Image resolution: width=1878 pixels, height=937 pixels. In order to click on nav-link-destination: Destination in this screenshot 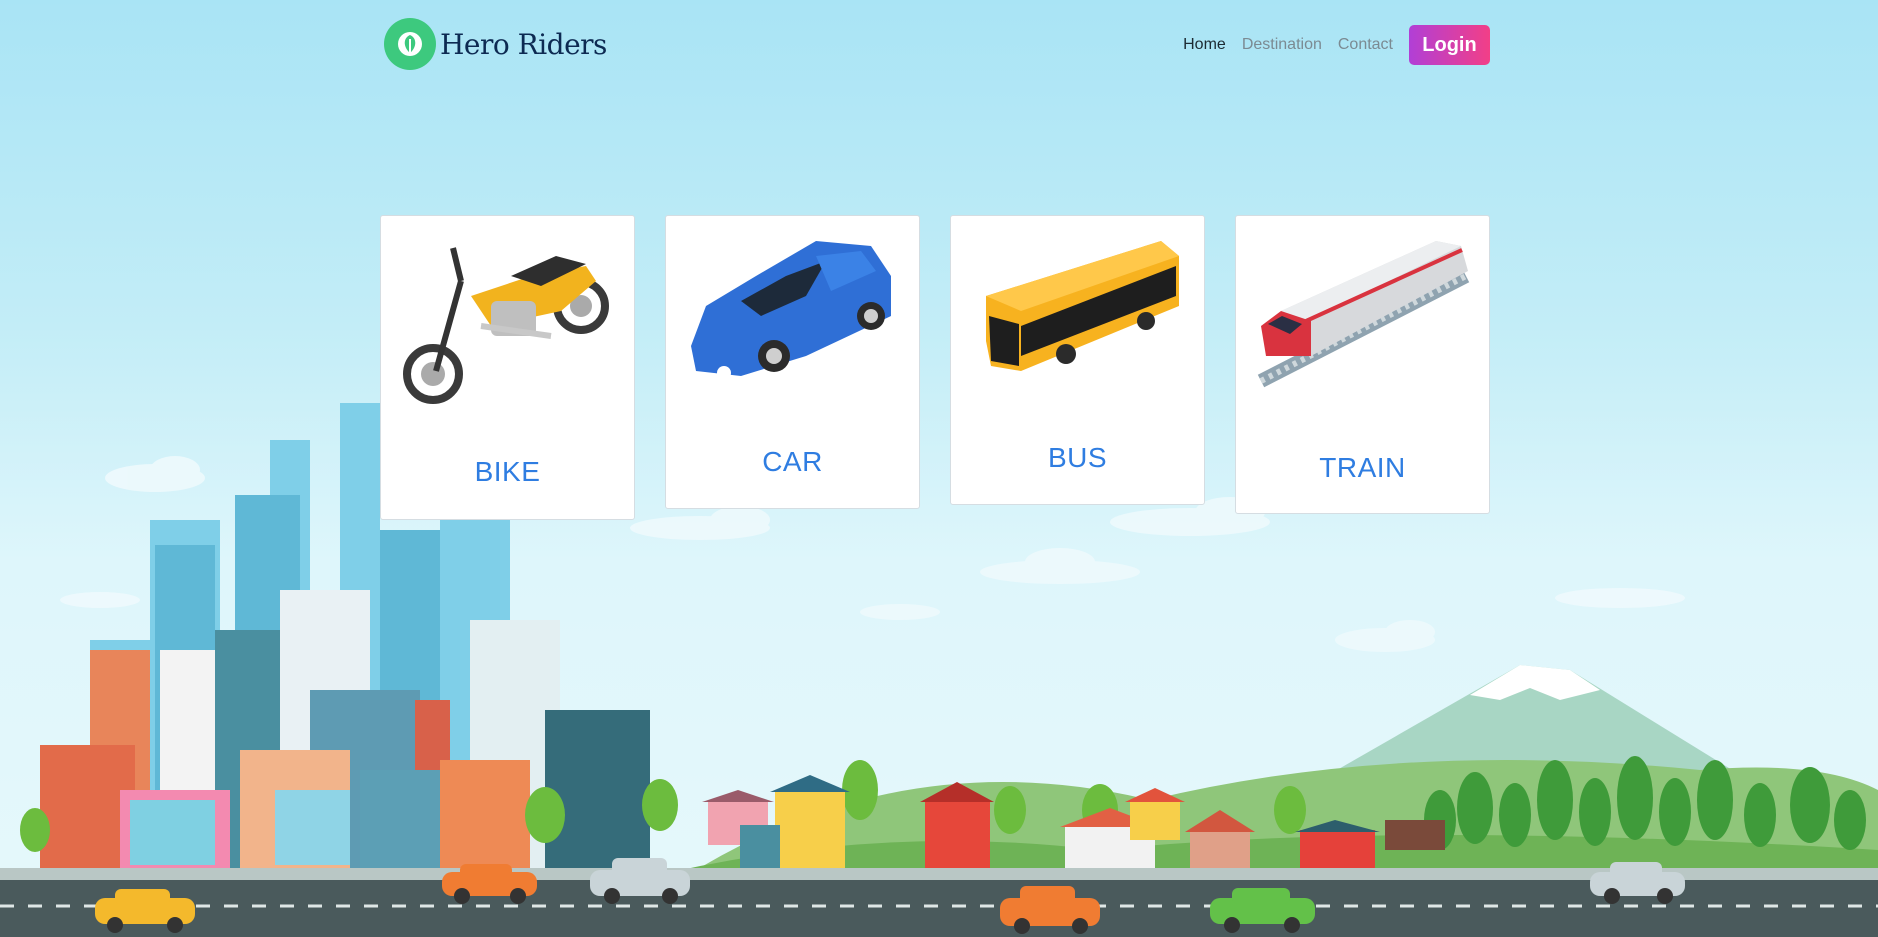, I will do `click(1282, 45)`.